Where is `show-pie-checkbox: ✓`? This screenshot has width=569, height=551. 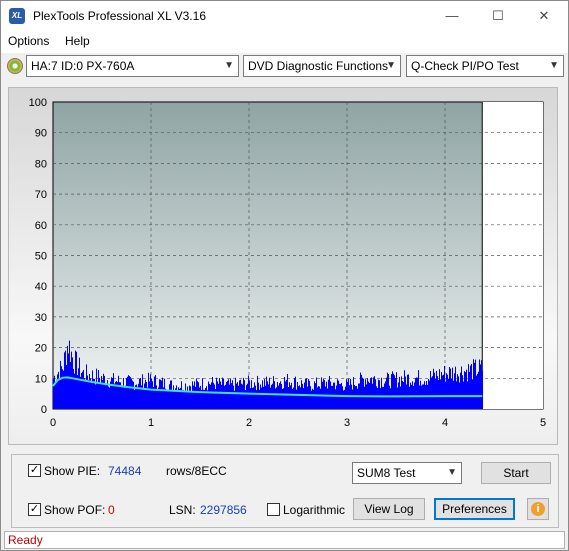 show-pie-checkbox: ✓ is located at coordinates (34, 470).